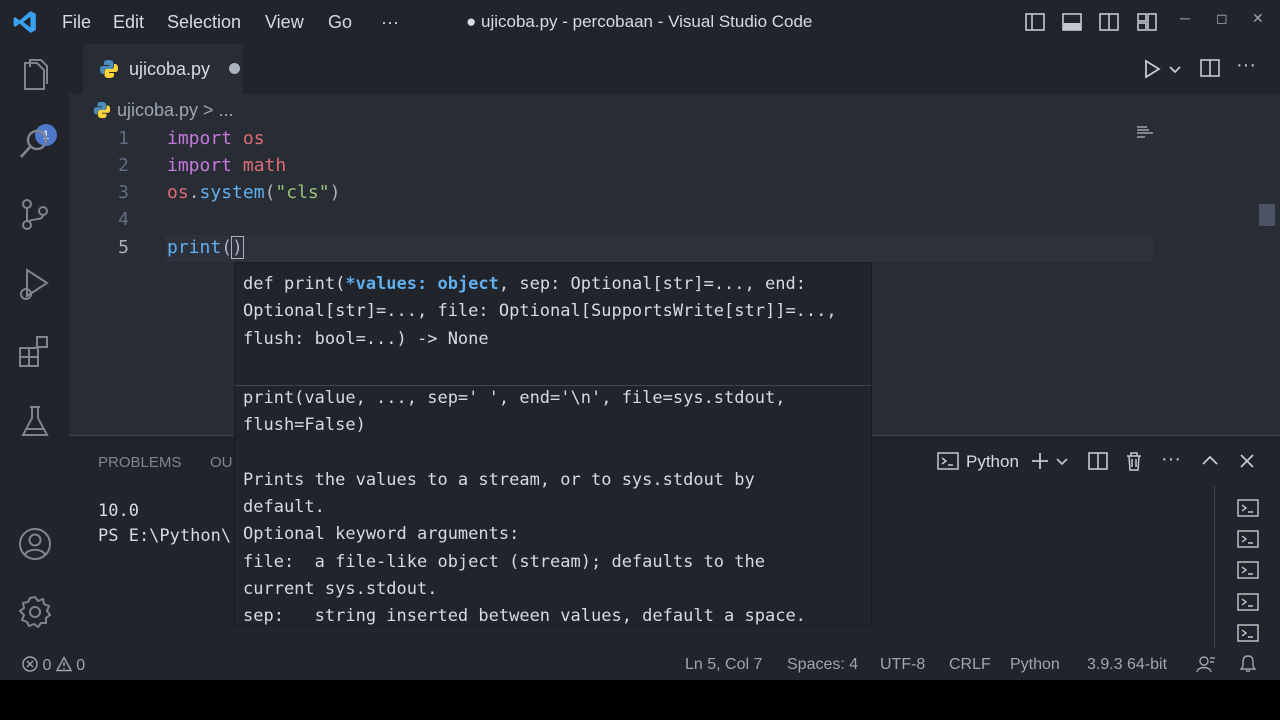 Image resolution: width=1280 pixels, height=720 pixels. What do you see at coordinates (1258, 18) in the screenshot?
I see `close-window-button: ✕` at bounding box center [1258, 18].